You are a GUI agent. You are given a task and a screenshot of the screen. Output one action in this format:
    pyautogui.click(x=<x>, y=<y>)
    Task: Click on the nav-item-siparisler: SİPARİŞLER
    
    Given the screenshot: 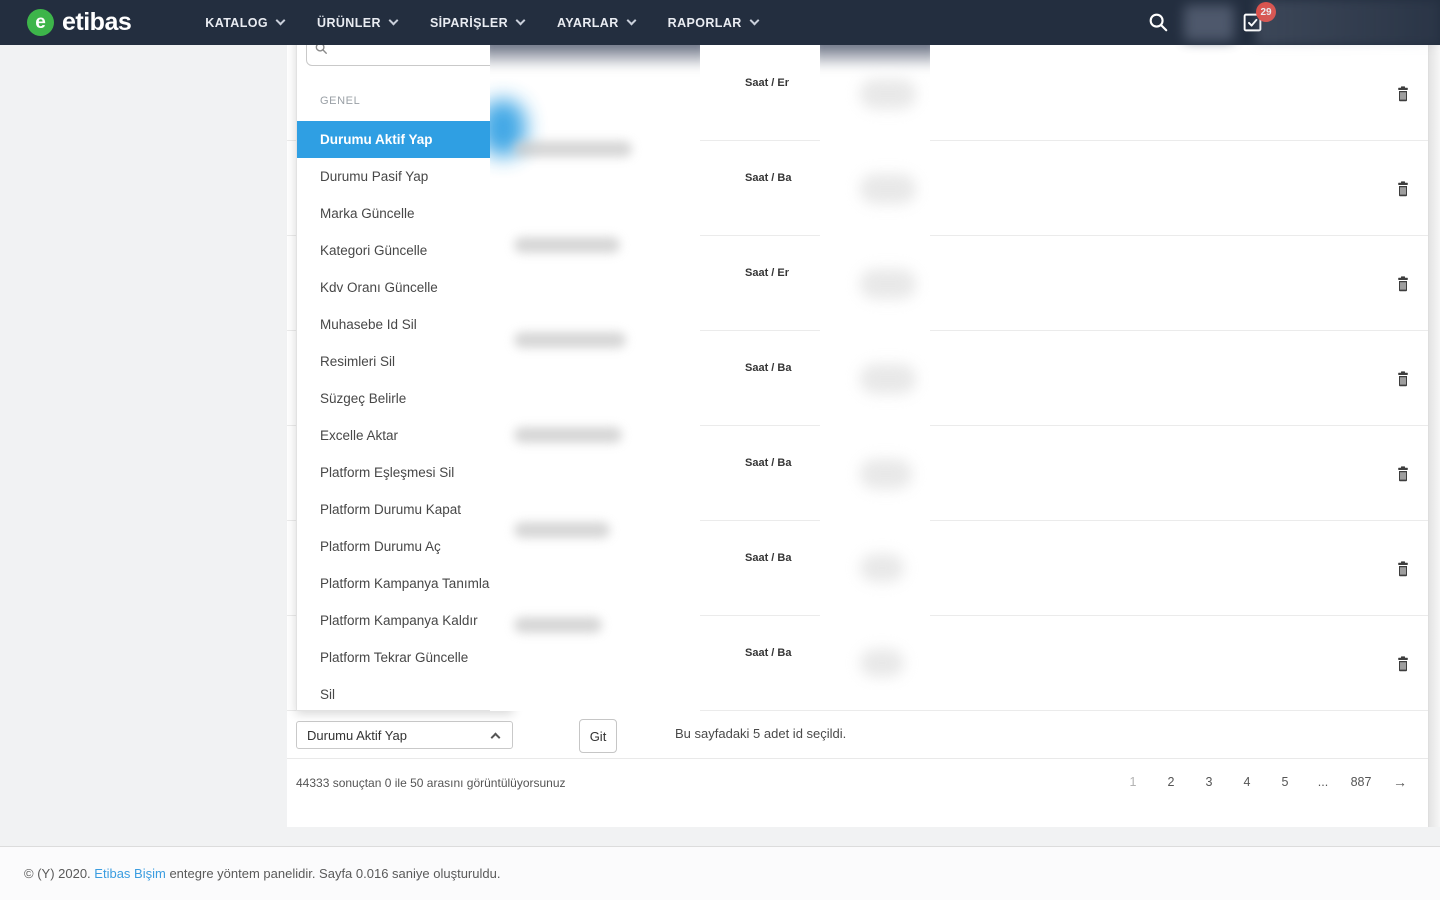 What is the action you would take?
    pyautogui.click(x=478, y=22)
    